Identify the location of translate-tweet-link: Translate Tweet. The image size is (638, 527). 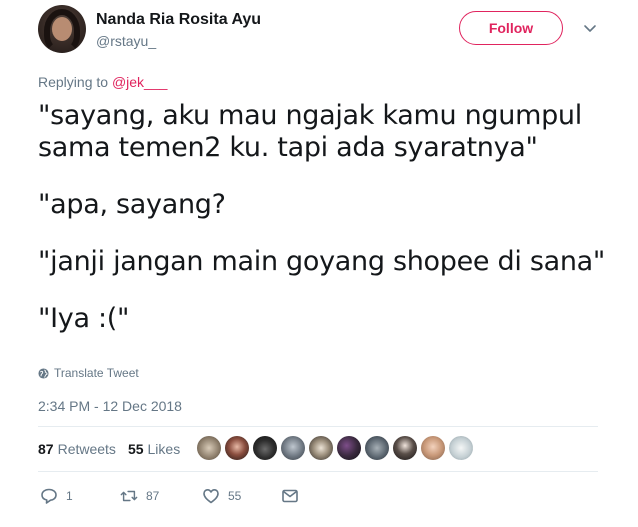
(88, 373).